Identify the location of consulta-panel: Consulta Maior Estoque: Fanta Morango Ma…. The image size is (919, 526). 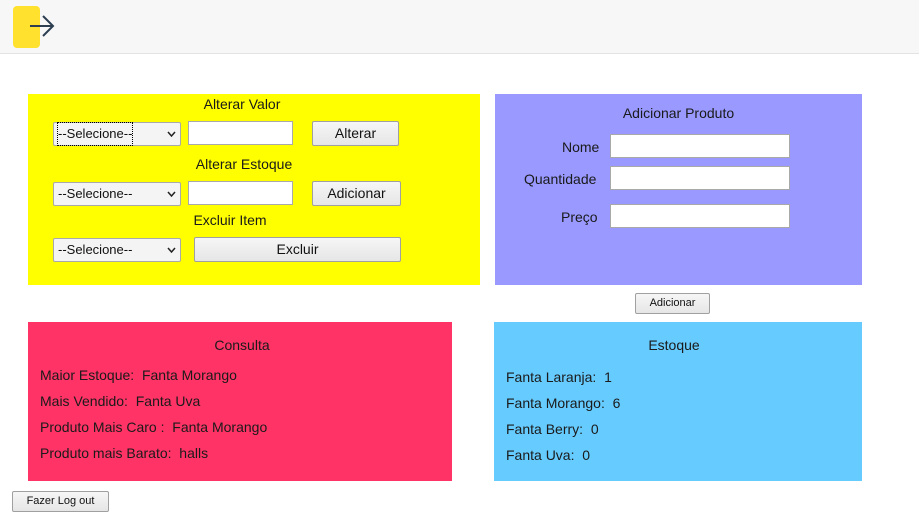
(240, 401).